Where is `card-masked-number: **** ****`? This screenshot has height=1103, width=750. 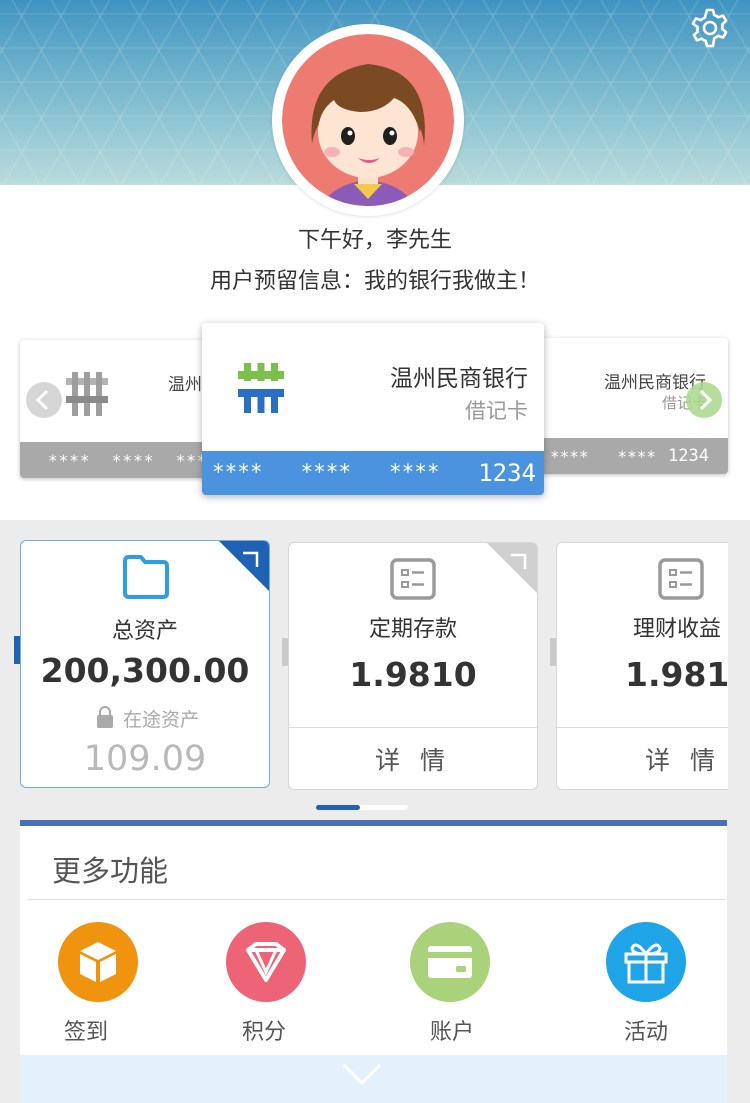
card-masked-number: **** **** is located at coordinates (603, 456).